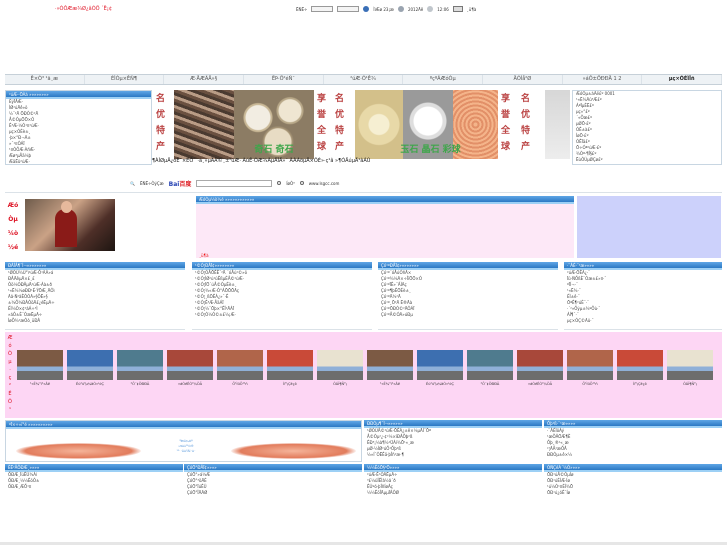 Image resolution: width=727 pixels, height=545 pixels. What do you see at coordinates (10, 354) in the screenshot?
I see `side-char: Ò` at bounding box center [10, 354].